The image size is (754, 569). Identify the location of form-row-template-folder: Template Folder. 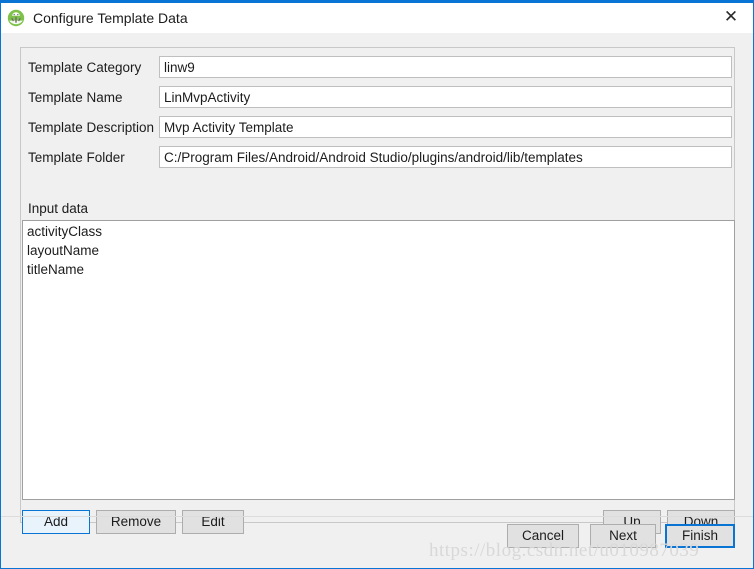
(377, 157).